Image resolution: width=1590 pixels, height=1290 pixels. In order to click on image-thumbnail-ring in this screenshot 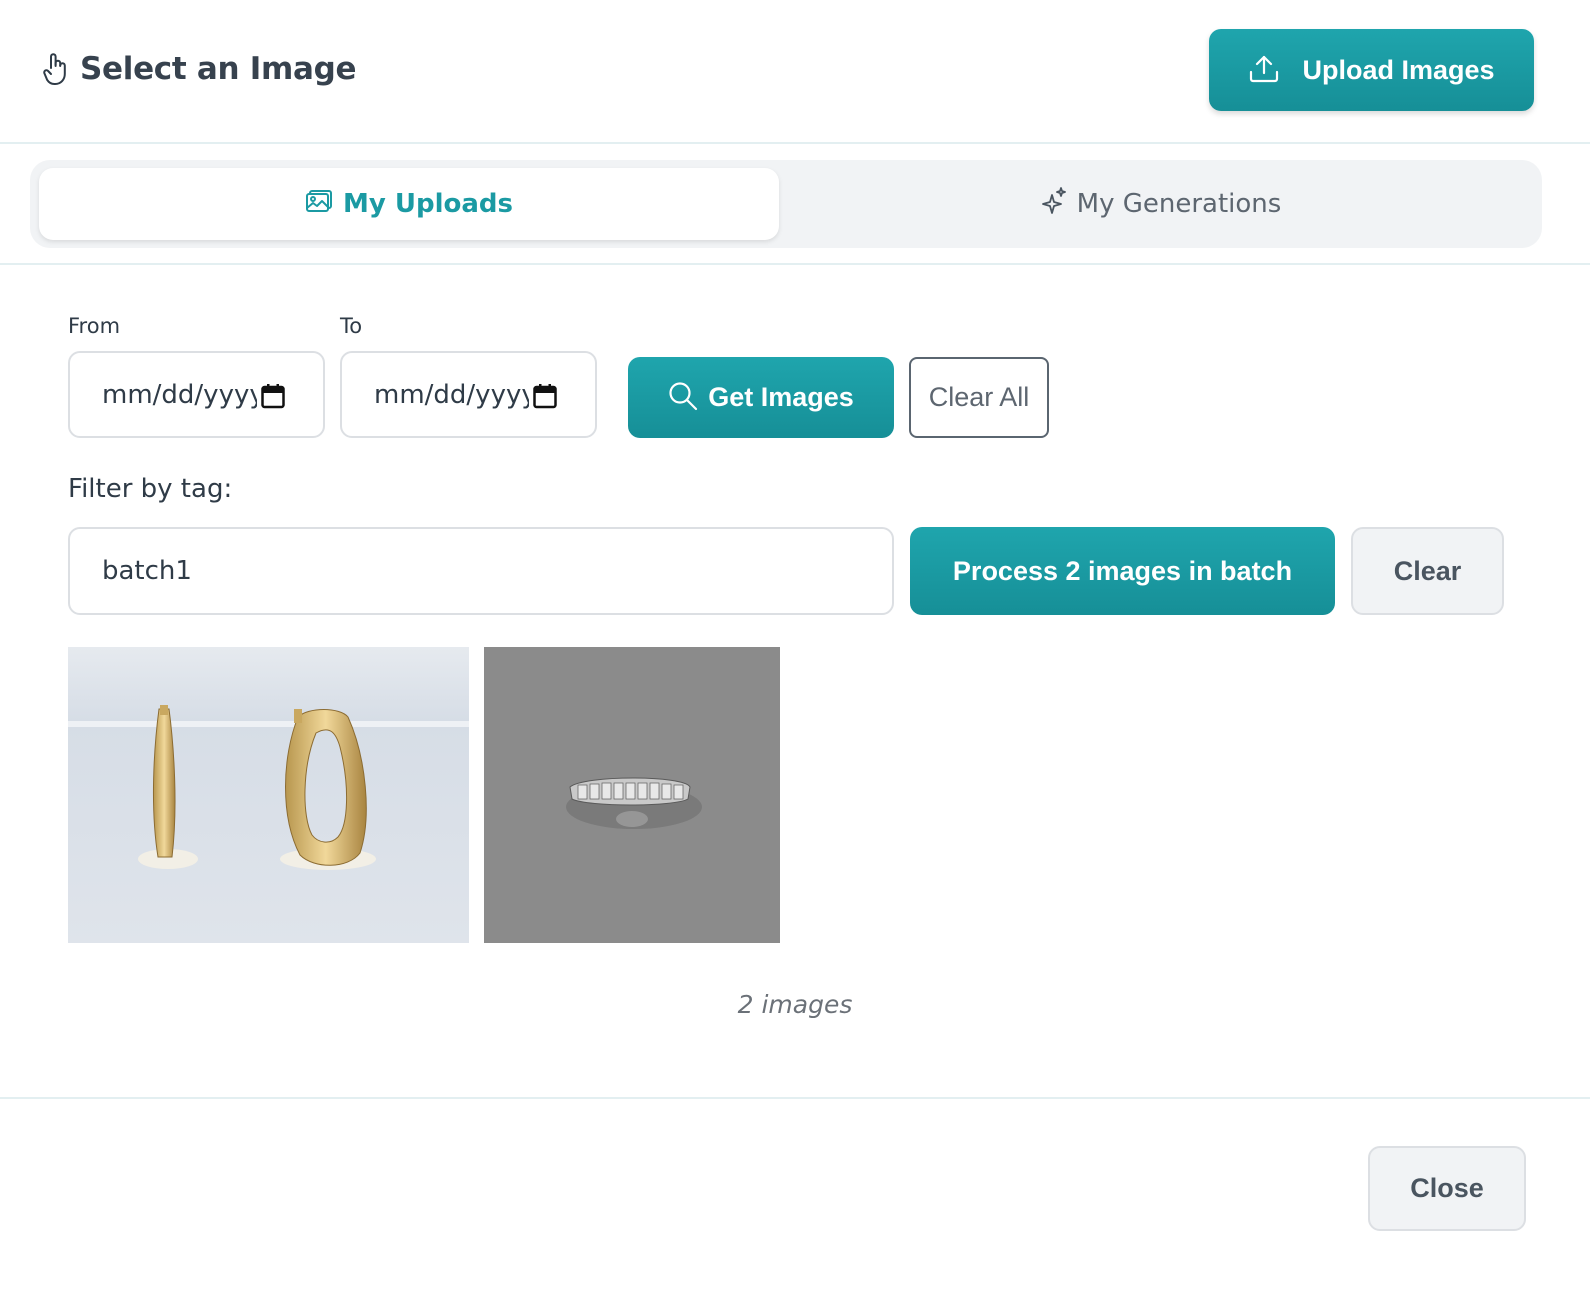, I will do `click(632, 795)`.